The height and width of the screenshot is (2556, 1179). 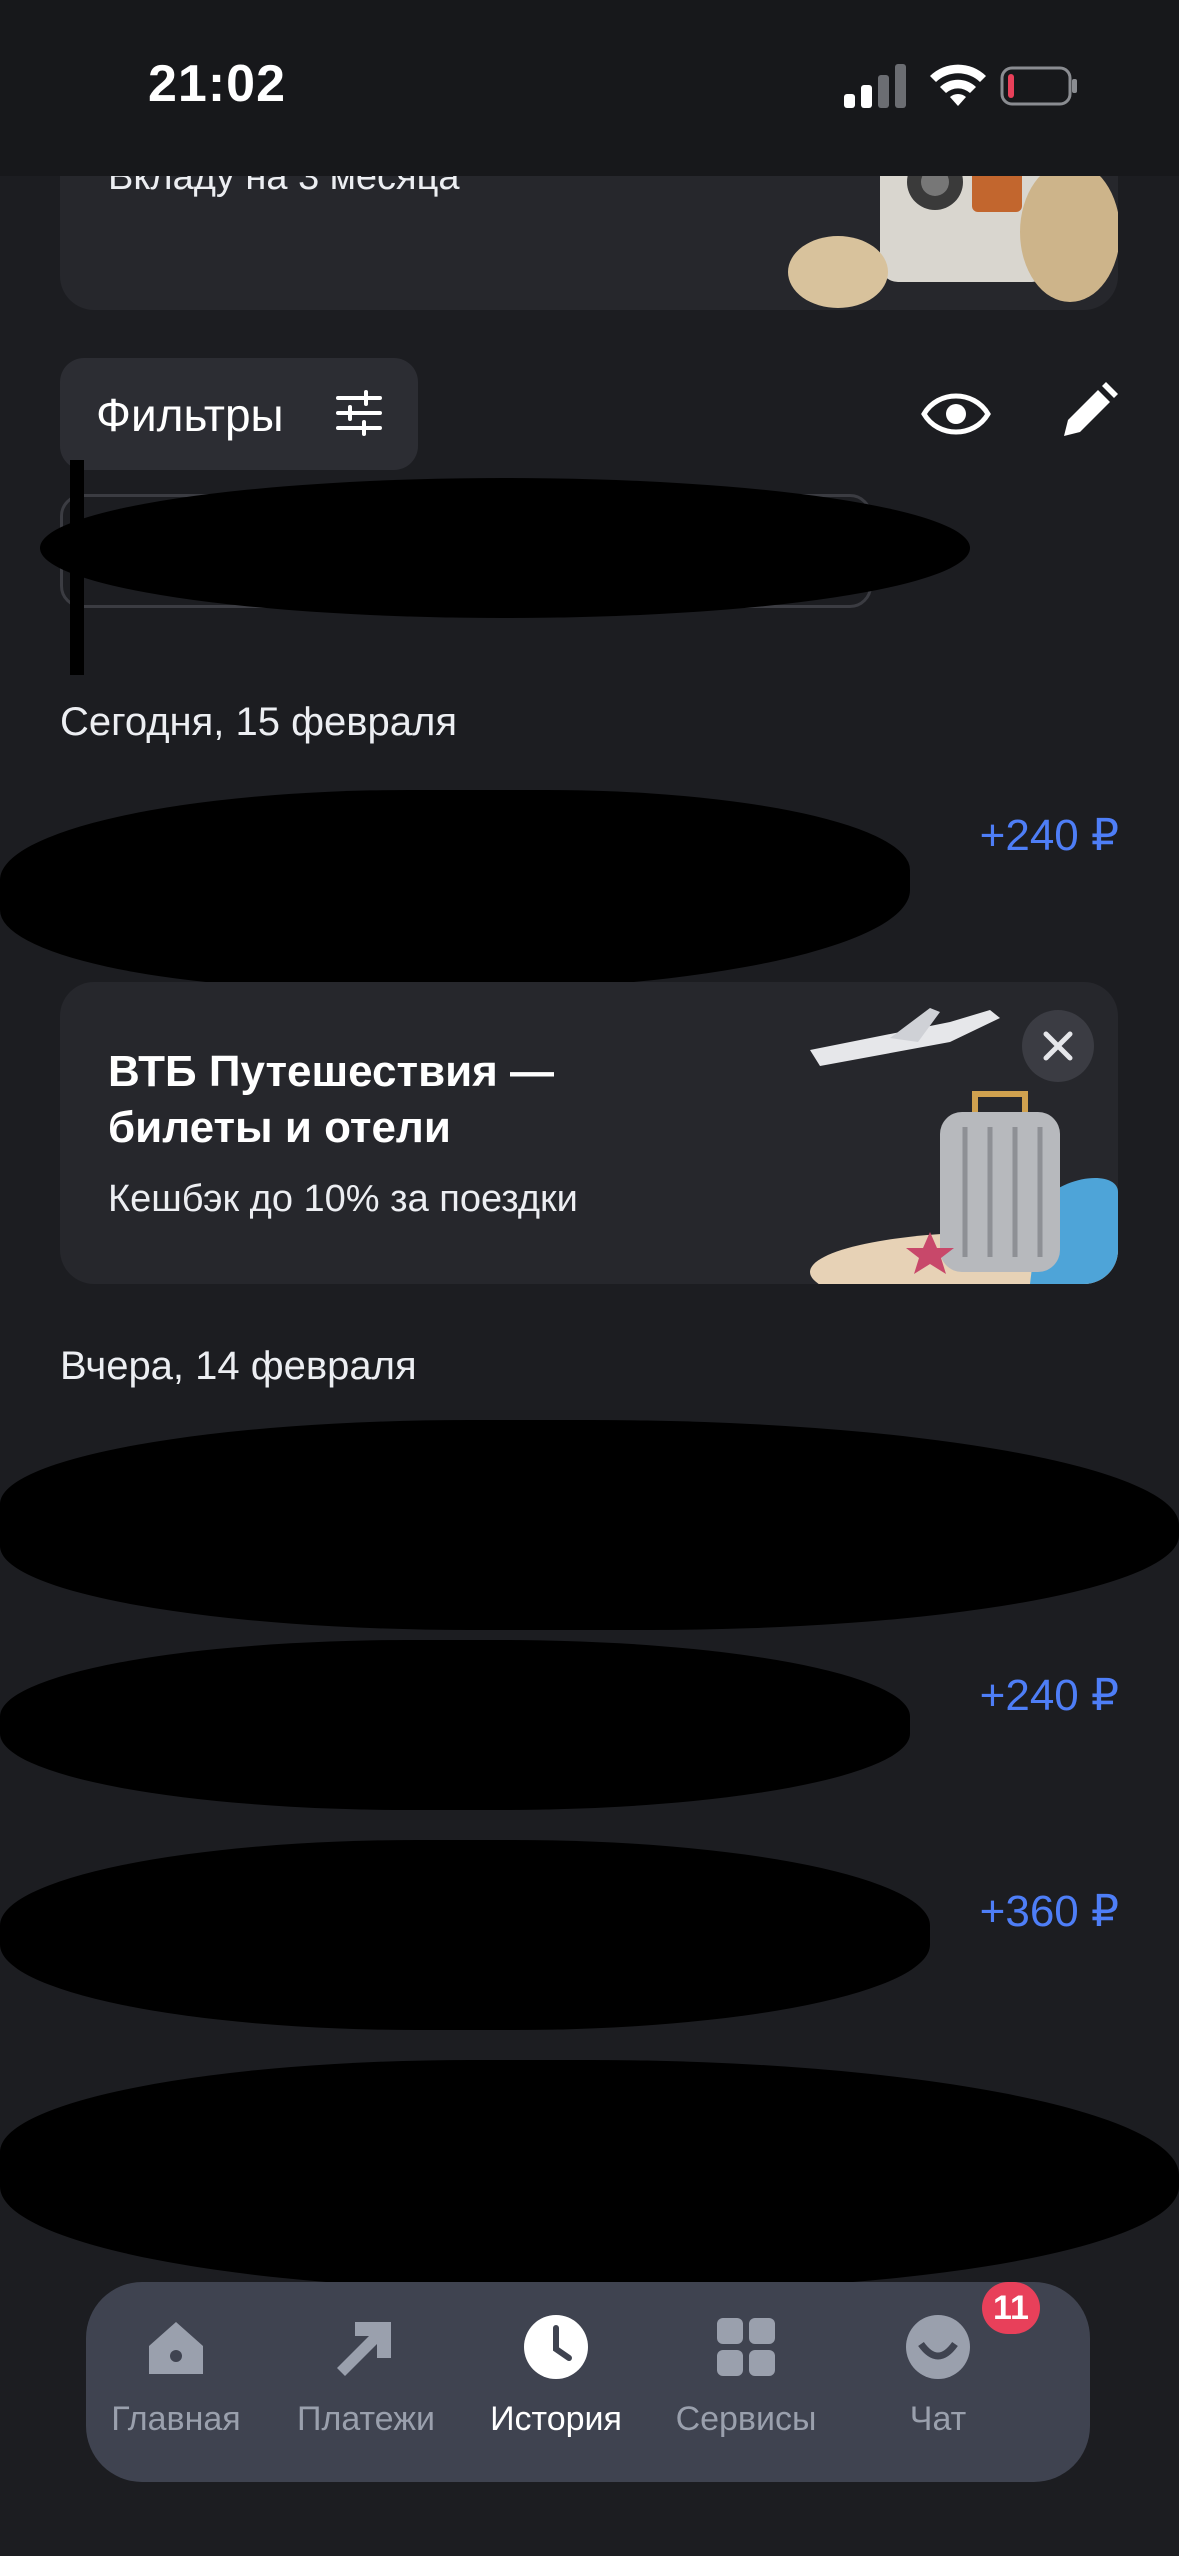 I want to click on arrow-icon, so click(x=364, y=2349).